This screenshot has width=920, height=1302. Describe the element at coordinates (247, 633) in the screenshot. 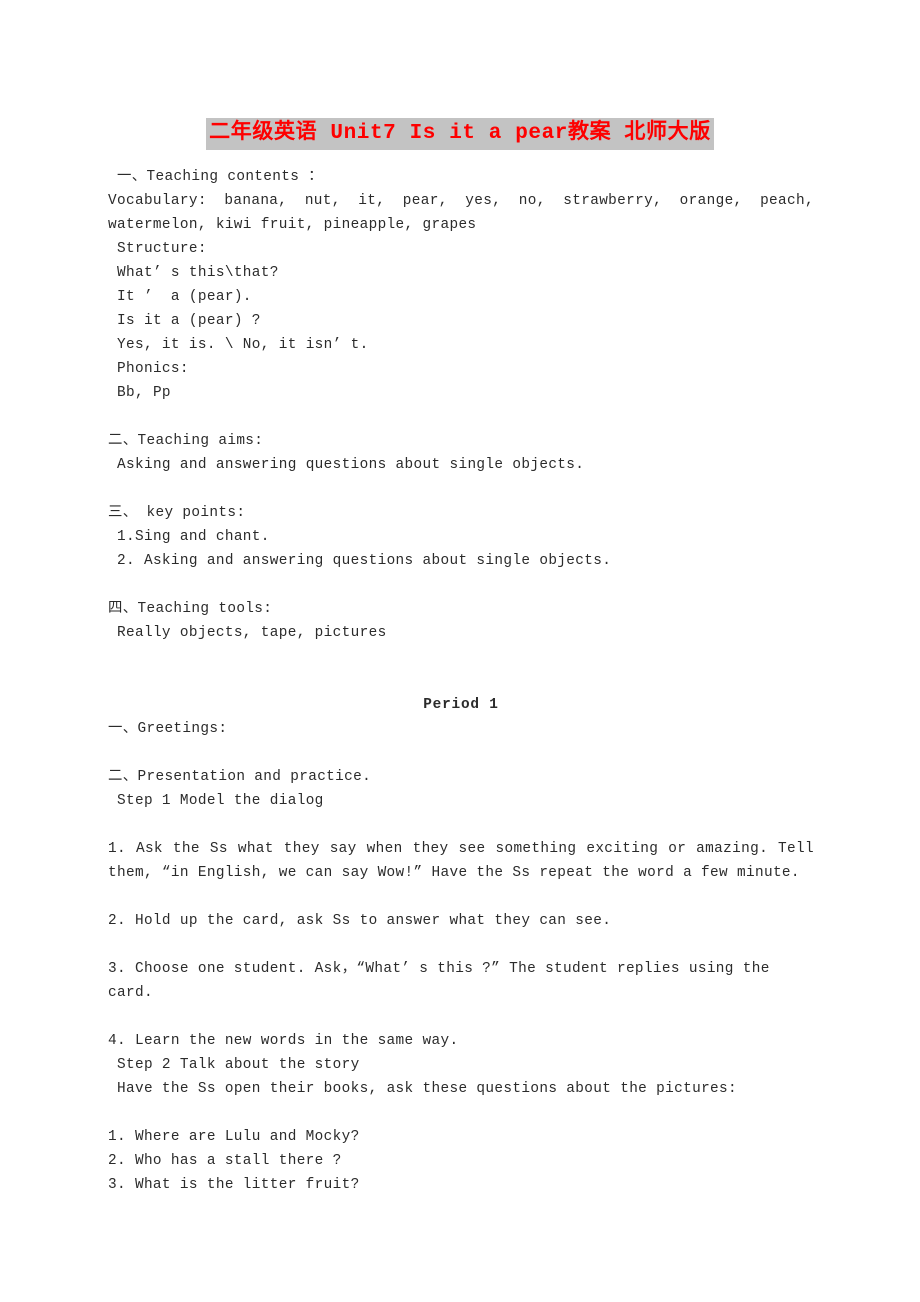

I see `text-line-teaching-tools-body: Really objects, tape, pictures` at that location.